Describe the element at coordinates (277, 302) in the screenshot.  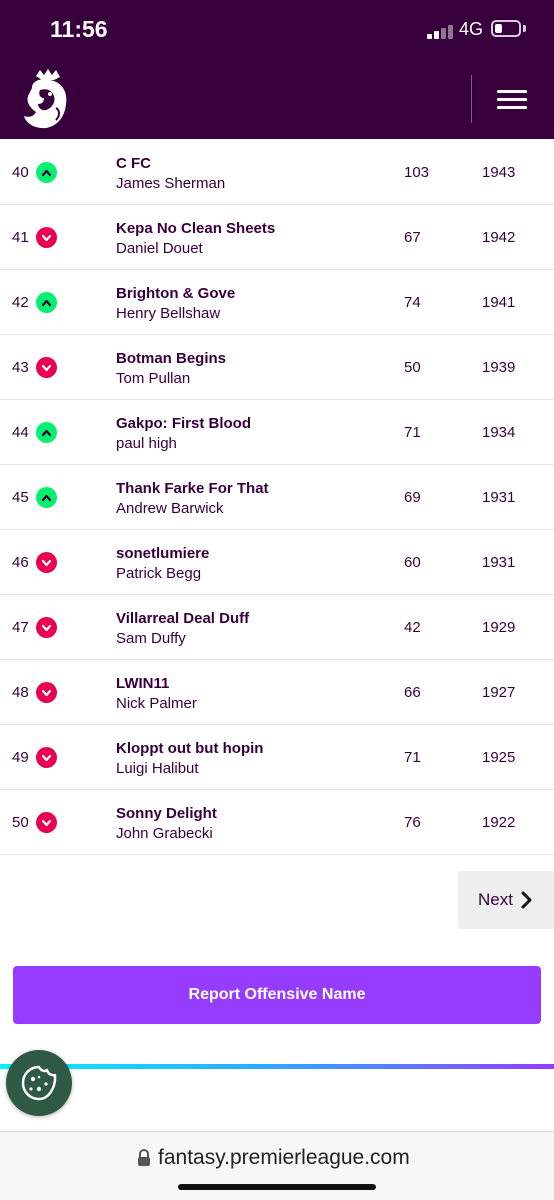
I see `table-row: 42 Brighton & Gove Henry Bellshaw 74 1941` at that location.